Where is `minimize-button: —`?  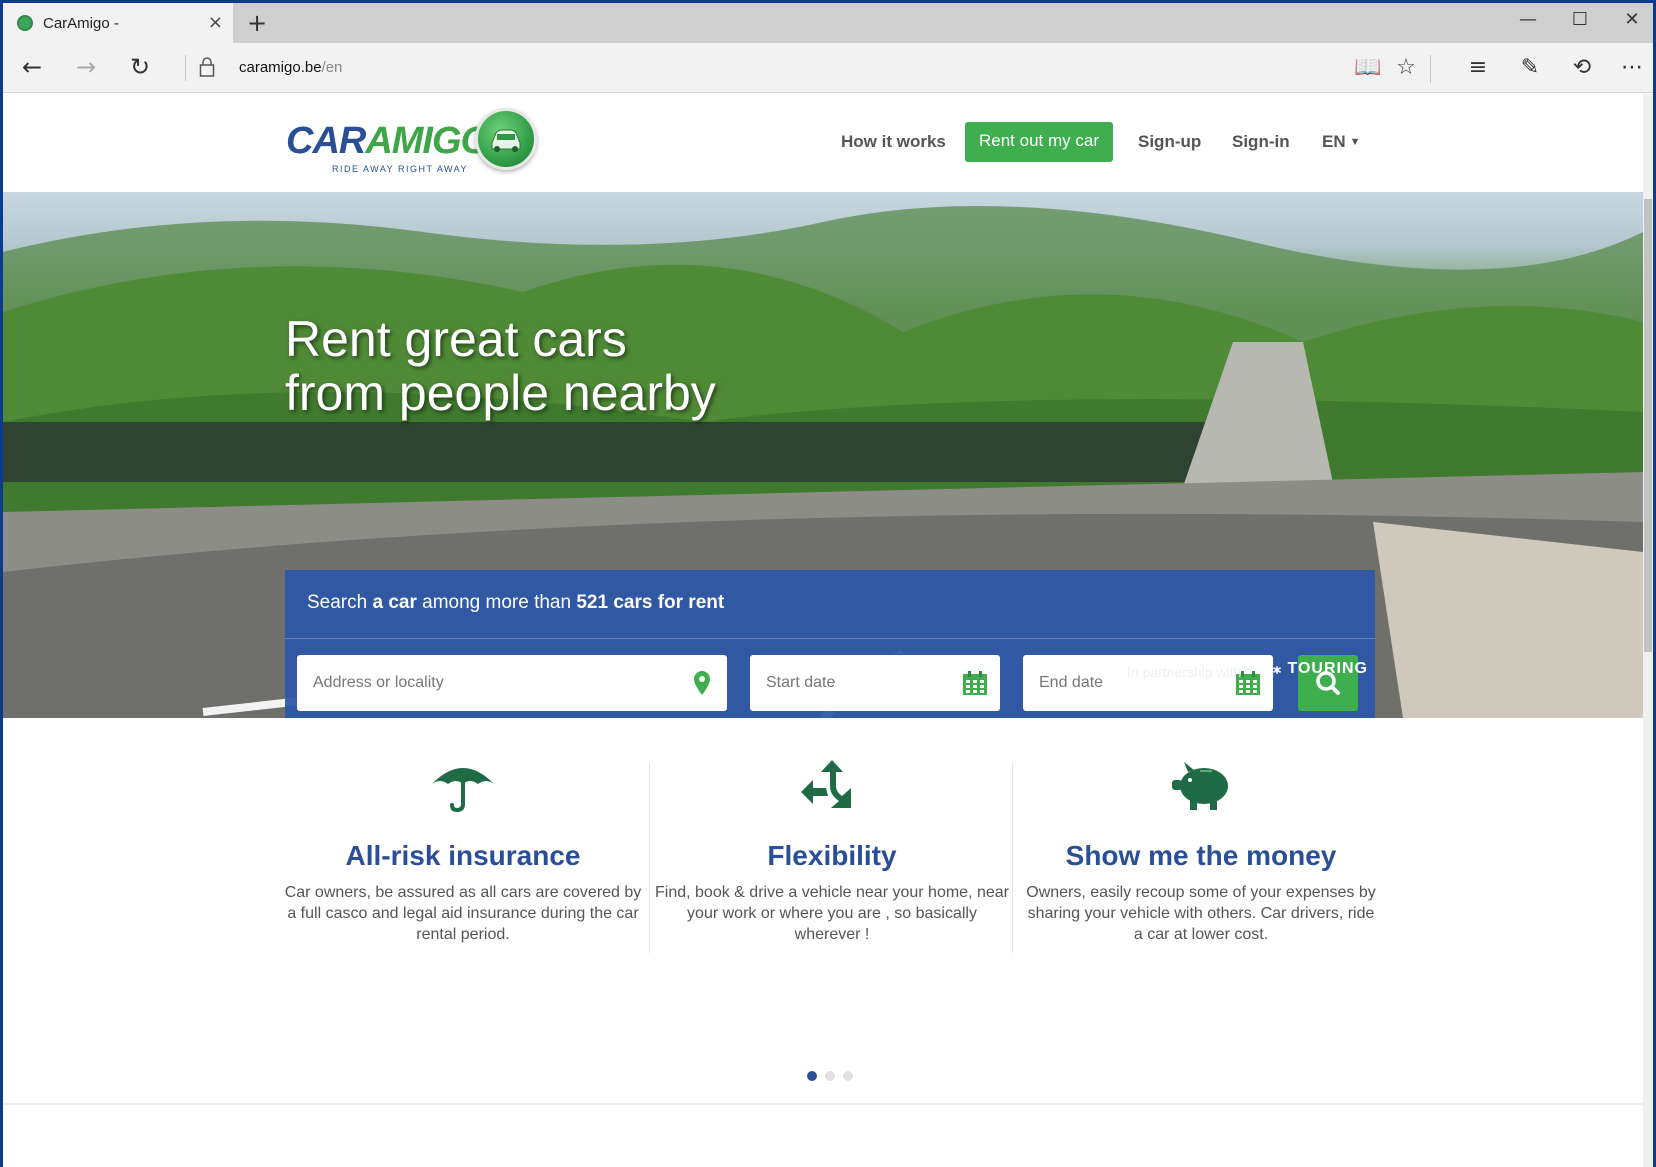 minimize-button: — is located at coordinates (1528, 19).